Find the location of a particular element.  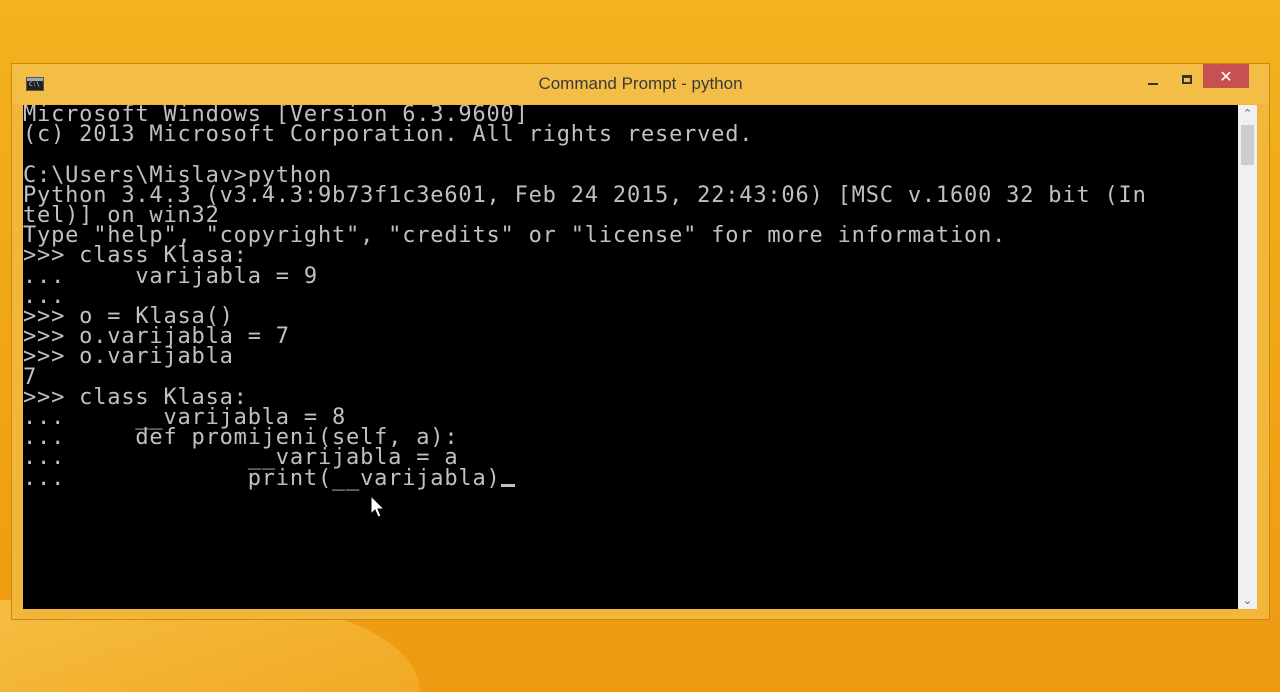

chevron-up-icon: ⌃ is located at coordinates (1247, 113).